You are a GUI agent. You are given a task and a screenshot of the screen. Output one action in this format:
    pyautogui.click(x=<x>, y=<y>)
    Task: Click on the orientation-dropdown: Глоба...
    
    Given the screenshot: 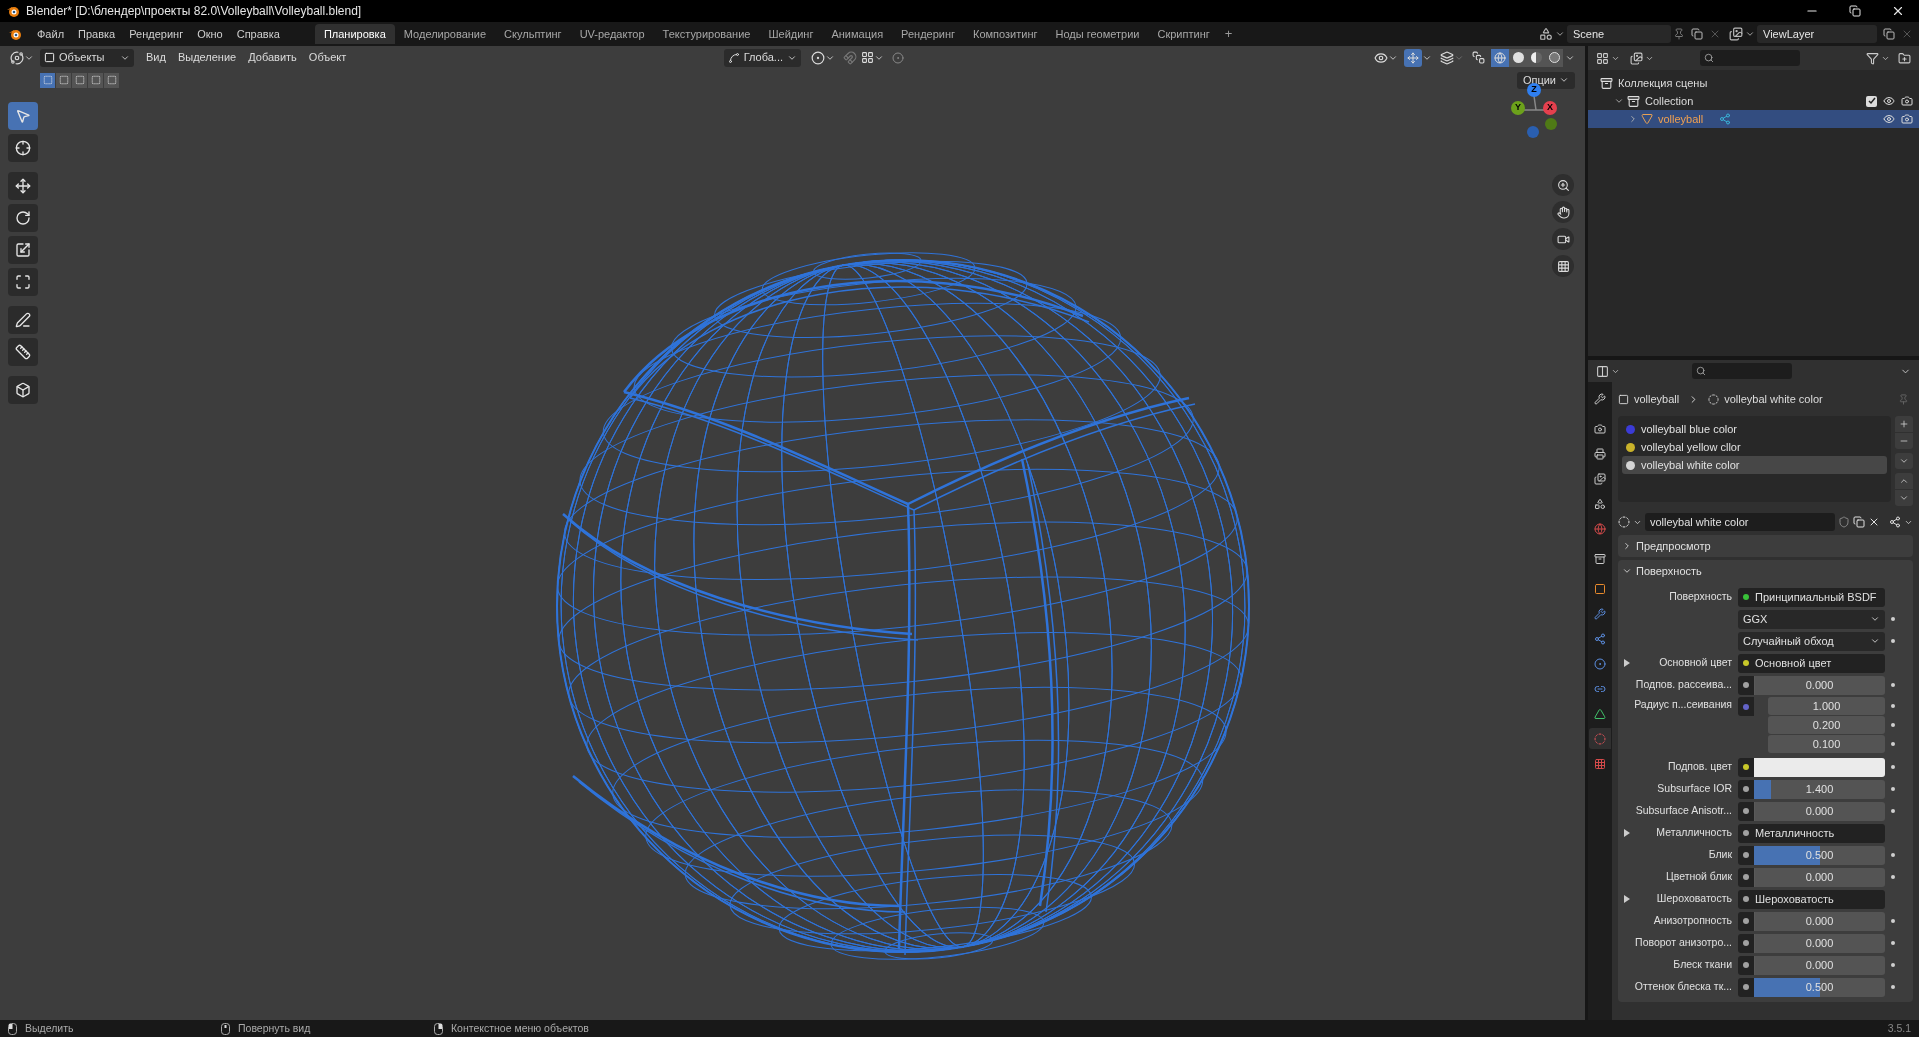 What is the action you would take?
    pyautogui.click(x=762, y=57)
    